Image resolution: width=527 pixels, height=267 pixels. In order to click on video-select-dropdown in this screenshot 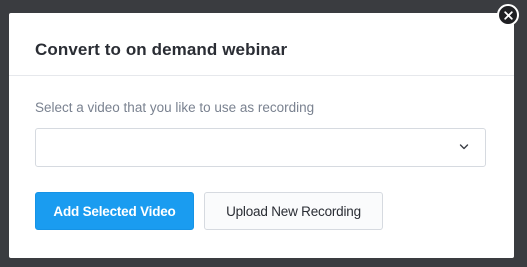, I will do `click(260, 147)`.